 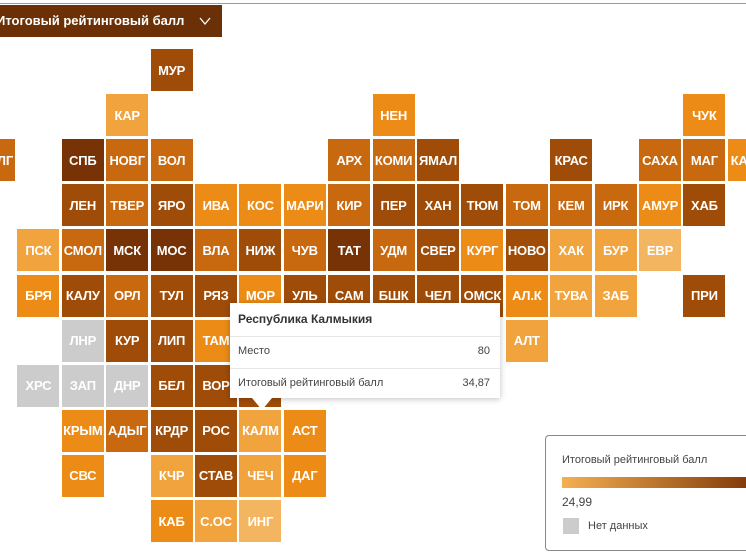 What do you see at coordinates (526, 250) in the screenshot?
I see `region-tile: НОВО` at bounding box center [526, 250].